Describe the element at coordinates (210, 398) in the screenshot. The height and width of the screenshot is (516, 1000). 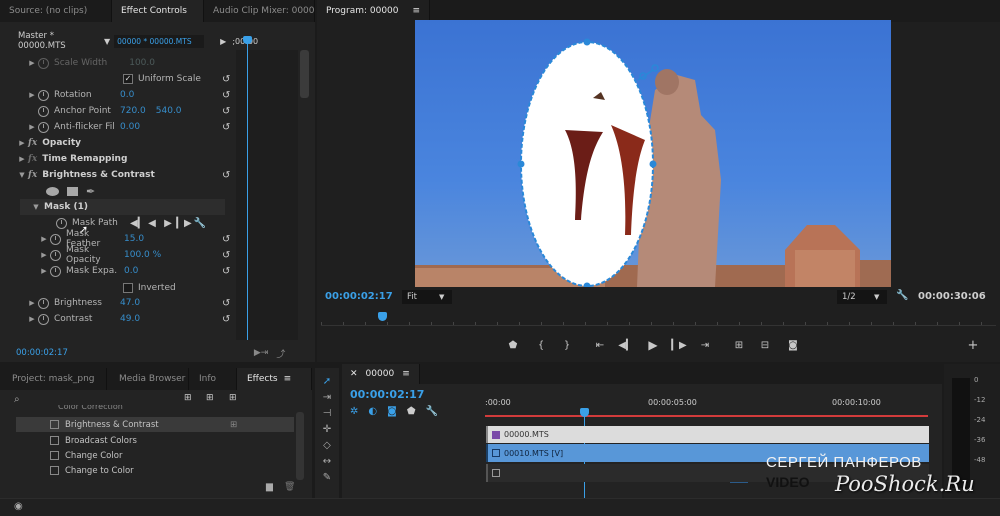
I see `32-bit-effects-icon: ⊞` at that location.